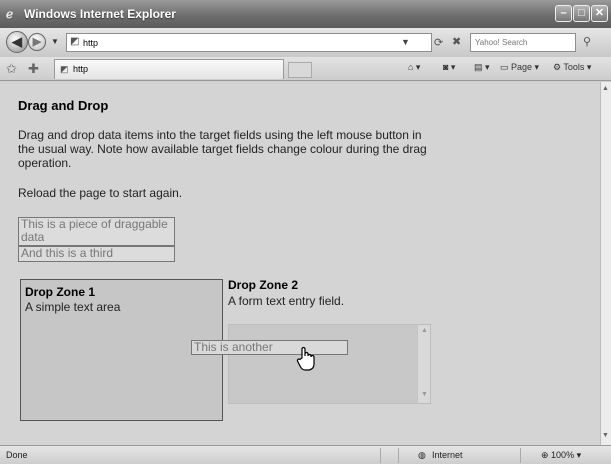 The height and width of the screenshot is (464, 611). Describe the element at coordinates (423, 364) in the screenshot. I see `field-scrollbar: ▲ ▼` at that location.